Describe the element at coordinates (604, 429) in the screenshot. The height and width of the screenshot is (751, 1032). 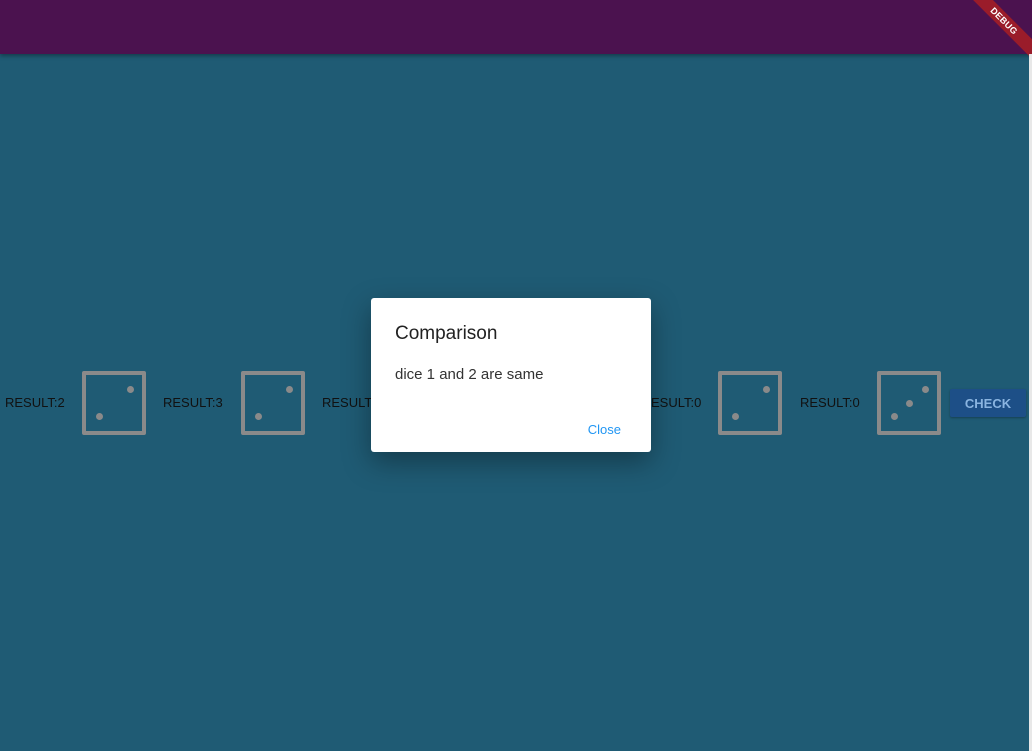
I see `close-button: Close` at that location.